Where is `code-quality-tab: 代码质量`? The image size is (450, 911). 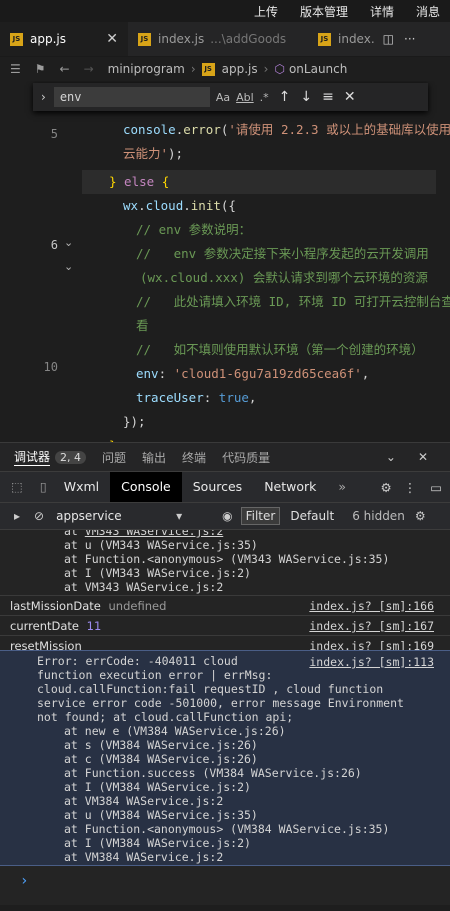 code-quality-tab: 代码质量 is located at coordinates (246, 457).